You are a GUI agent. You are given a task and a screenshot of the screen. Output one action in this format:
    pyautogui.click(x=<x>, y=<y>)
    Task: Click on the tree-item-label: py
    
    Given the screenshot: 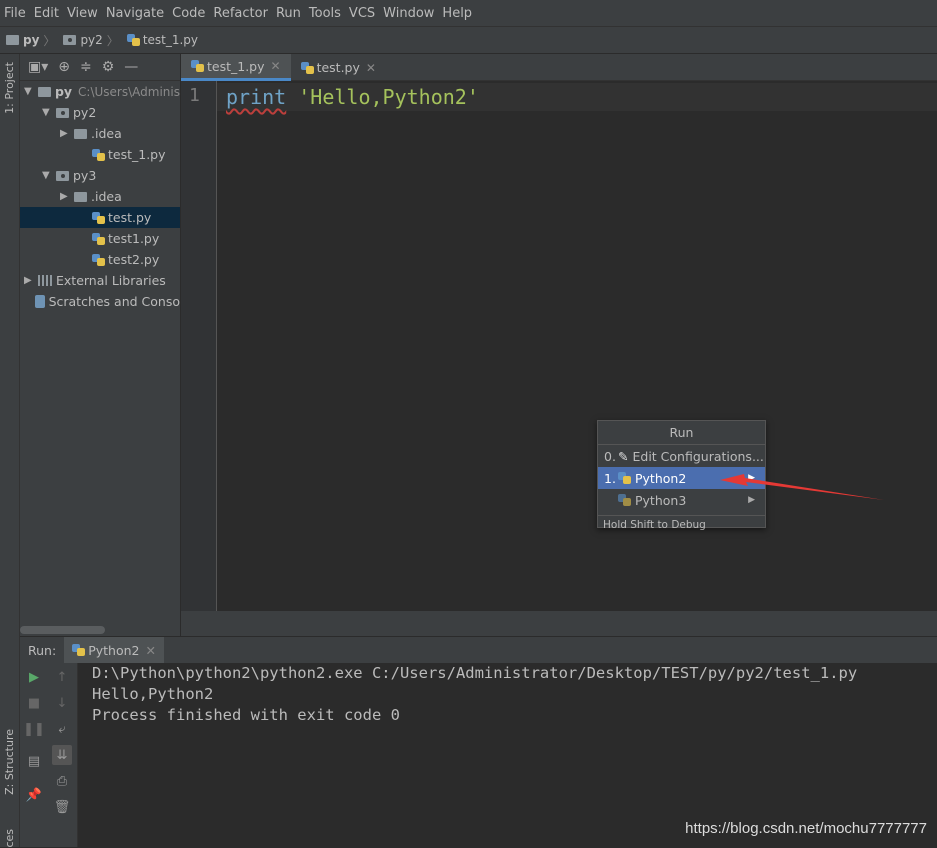 What is the action you would take?
    pyautogui.click(x=63, y=91)
    